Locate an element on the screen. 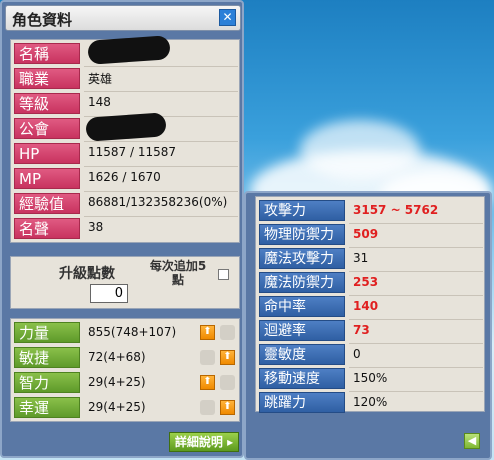 The image size is (494, 460). auto-assign-label: 每次追加5 點 is located at coordinates (178, 273).